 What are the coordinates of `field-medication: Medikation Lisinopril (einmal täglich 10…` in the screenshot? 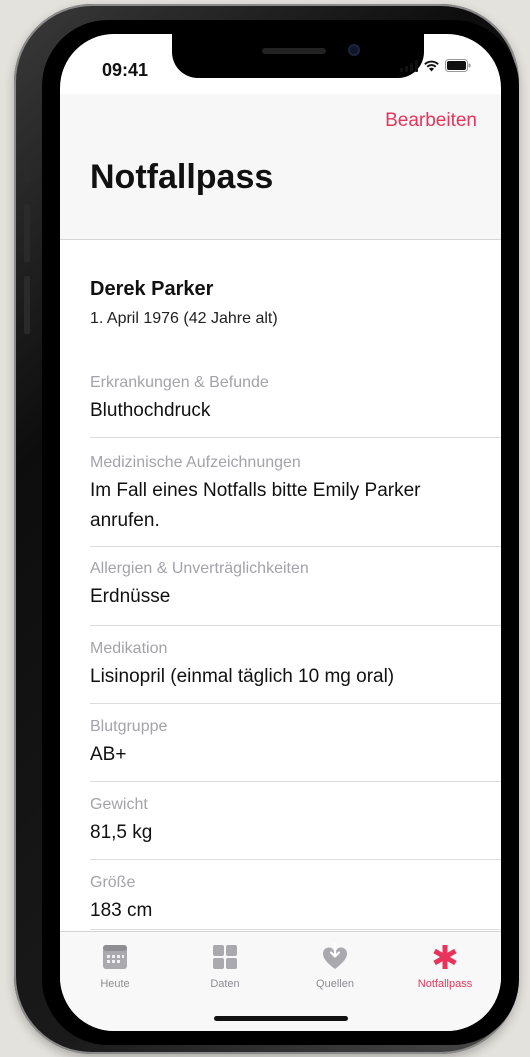 It's located at (295, 666).